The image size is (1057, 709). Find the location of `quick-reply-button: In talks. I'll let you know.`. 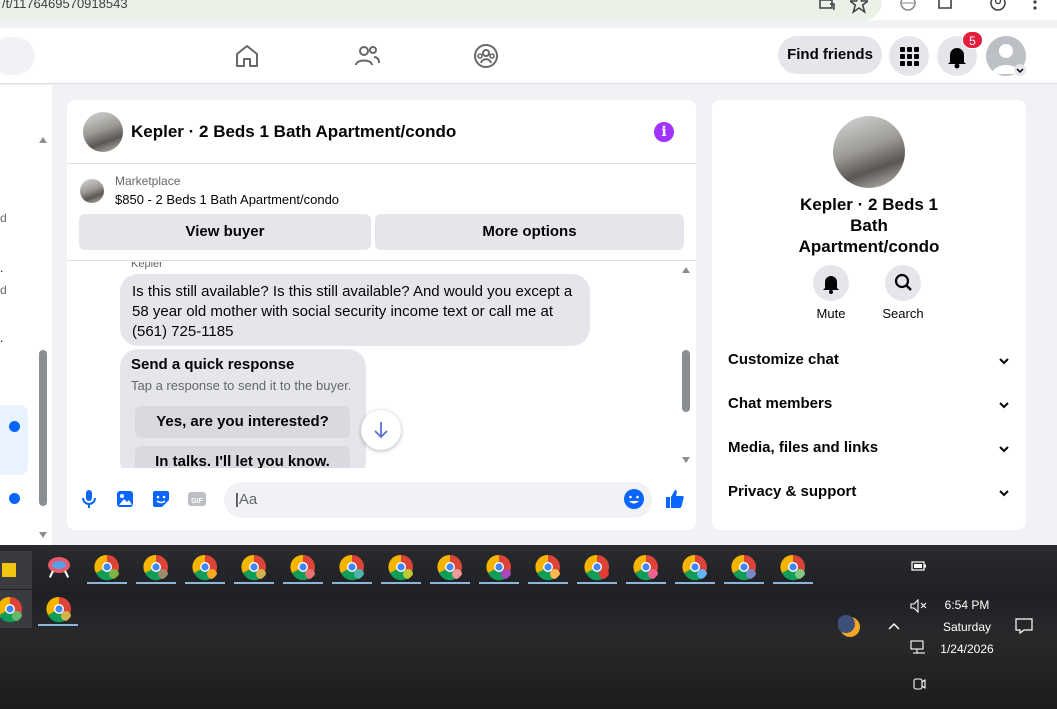

quick-reply-button: In talks. I'll let you know. is located at coordinates (242, 457).